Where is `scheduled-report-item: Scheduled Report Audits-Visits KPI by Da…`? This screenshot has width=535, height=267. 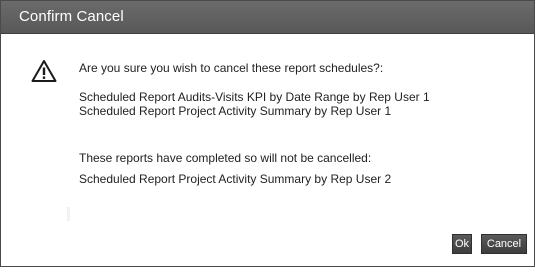
scheduled-report-item: Scheduled Report Audits-Visits KPI by Da… is located at coordinates (254, 97).